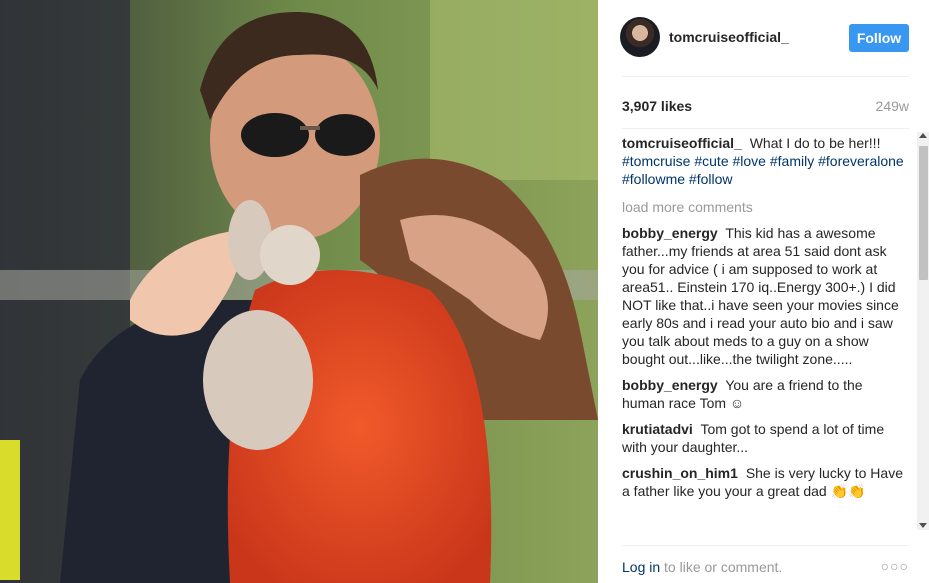  Describe the element at coordinates (682, 143) in the screenshot. I see `caption-username: tomcruiseofficial_` at that location.